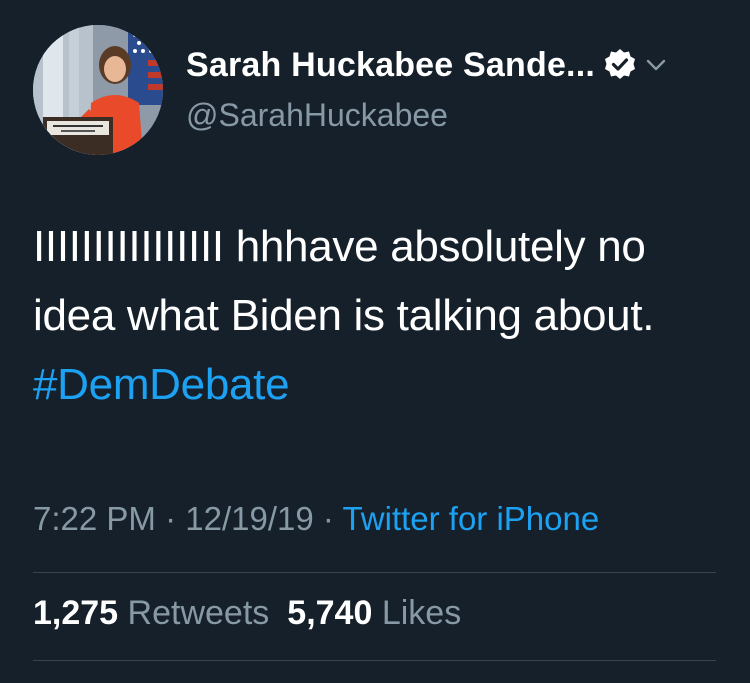 The width and height of the screenshot is (750, 683). I want to click on likes-stat: 5,740 Likes, so click(374, 613).